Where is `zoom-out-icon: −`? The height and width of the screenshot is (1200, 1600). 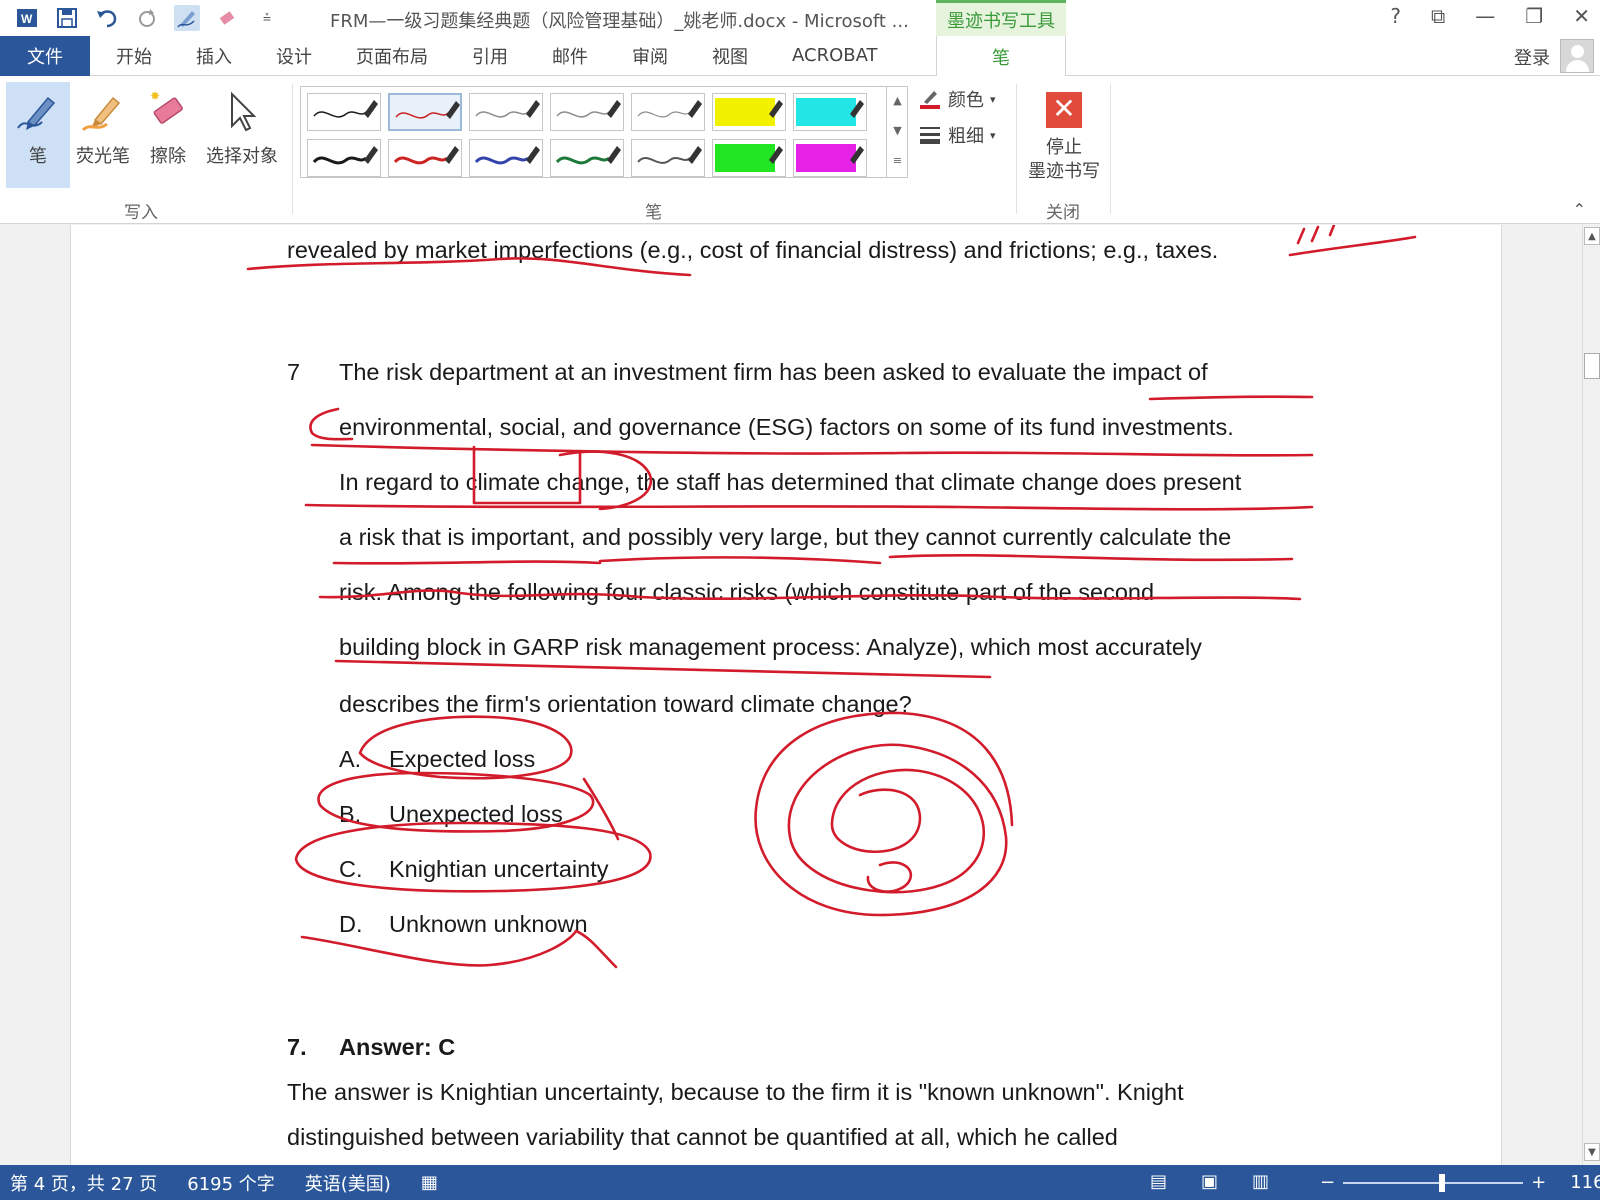 zoom-out-icon: − is located at coordinates (1327, 1182).